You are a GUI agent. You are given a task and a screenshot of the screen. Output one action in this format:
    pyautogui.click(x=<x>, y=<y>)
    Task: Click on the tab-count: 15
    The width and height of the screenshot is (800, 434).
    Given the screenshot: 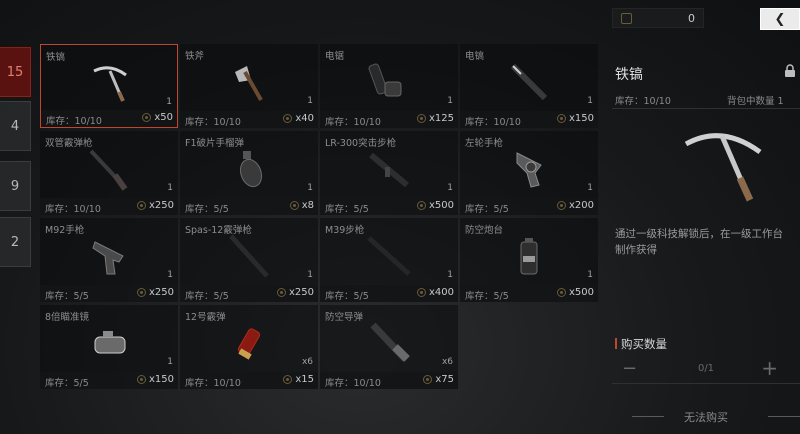 What is the action you would take?
    pyautogui.click(x=15, y=72)
    